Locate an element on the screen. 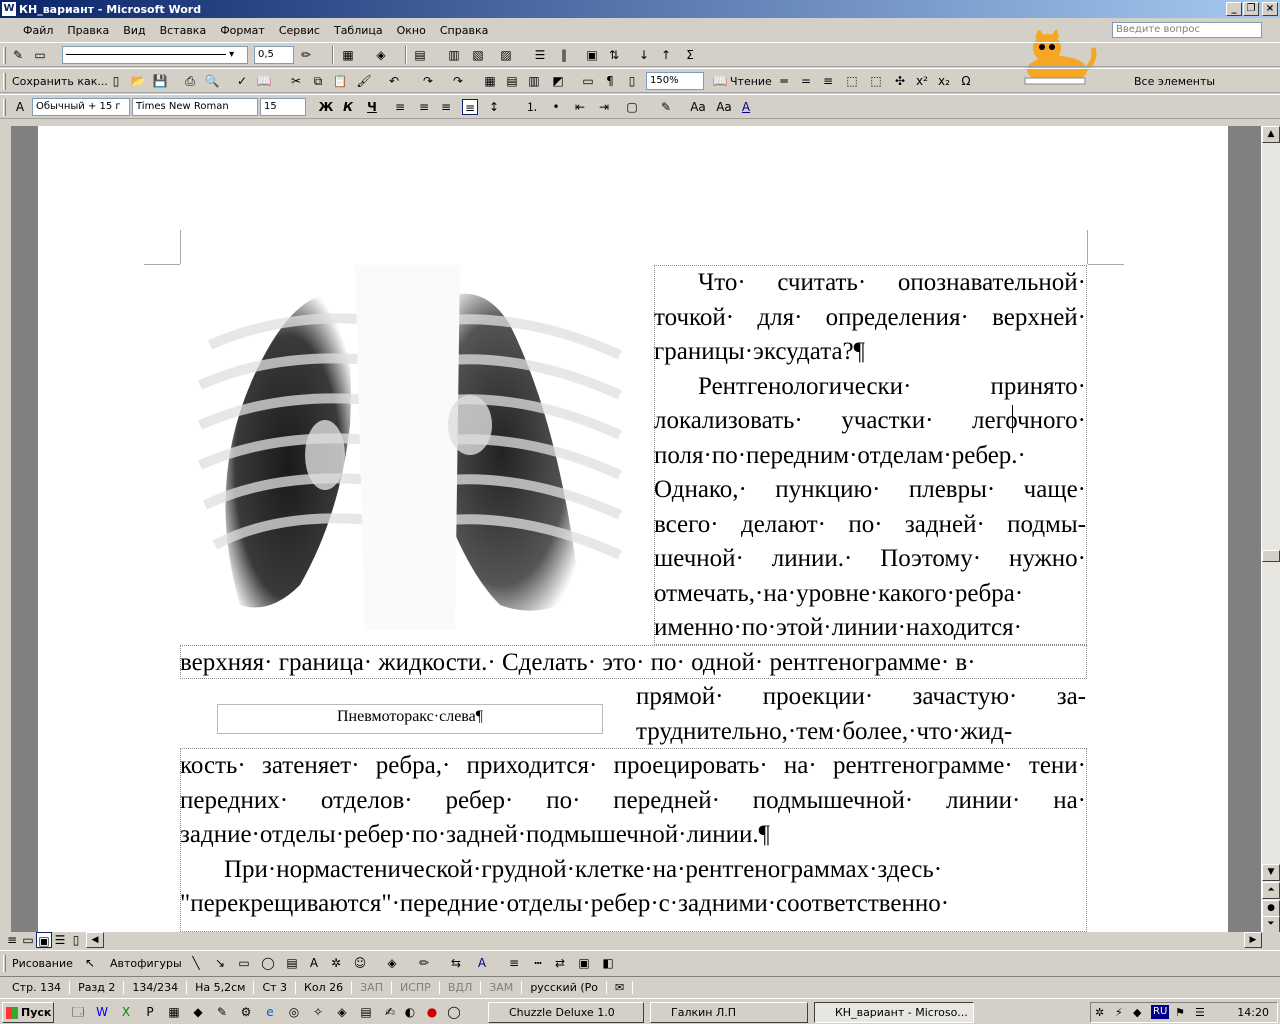  format-painter-icon: 🖌 is located at coordinates (364, 81).